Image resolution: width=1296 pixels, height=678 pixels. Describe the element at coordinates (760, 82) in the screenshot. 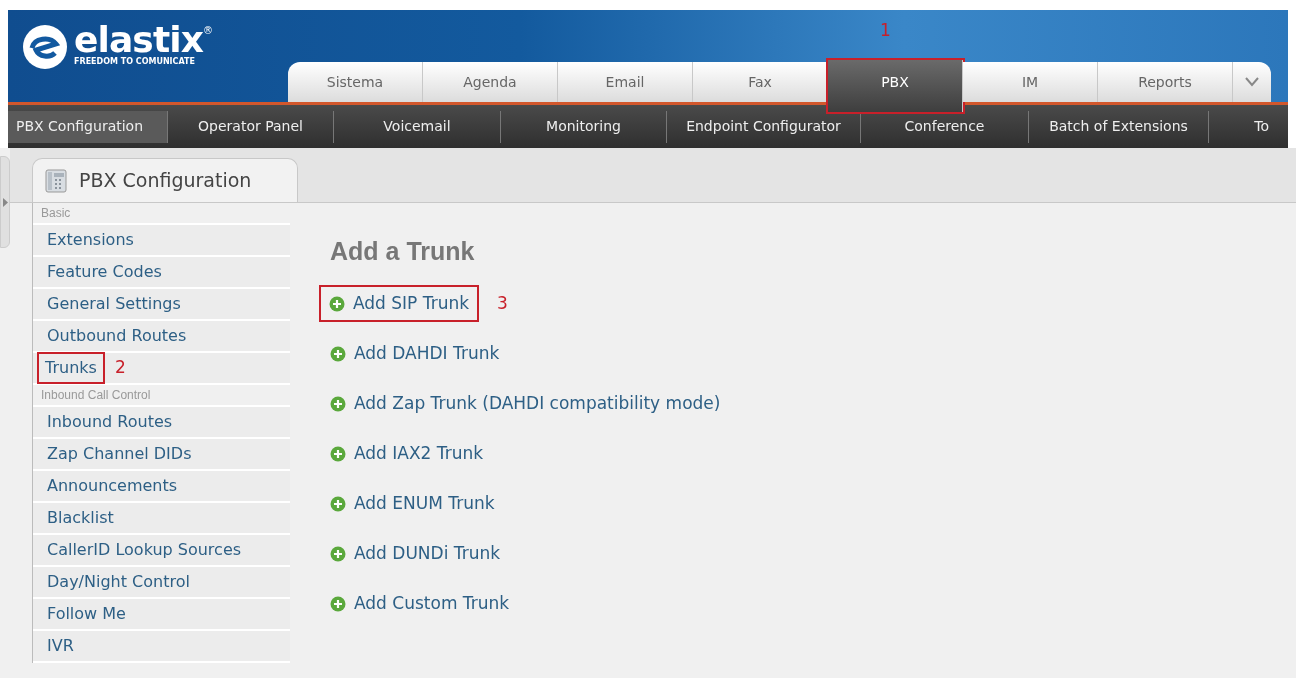

I see `main-tab: Fax` at that location.